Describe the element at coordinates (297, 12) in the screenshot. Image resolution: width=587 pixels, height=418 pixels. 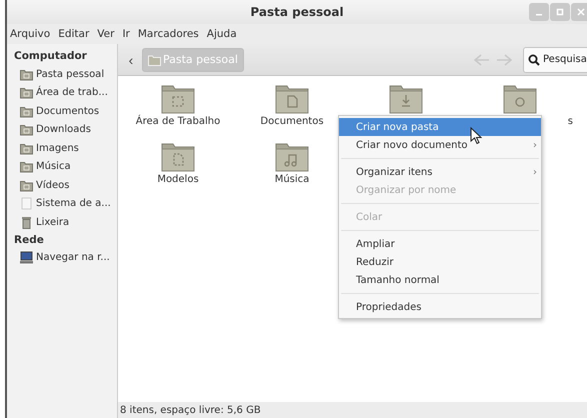
I see `window-title: Pasta pessoal` at that location.